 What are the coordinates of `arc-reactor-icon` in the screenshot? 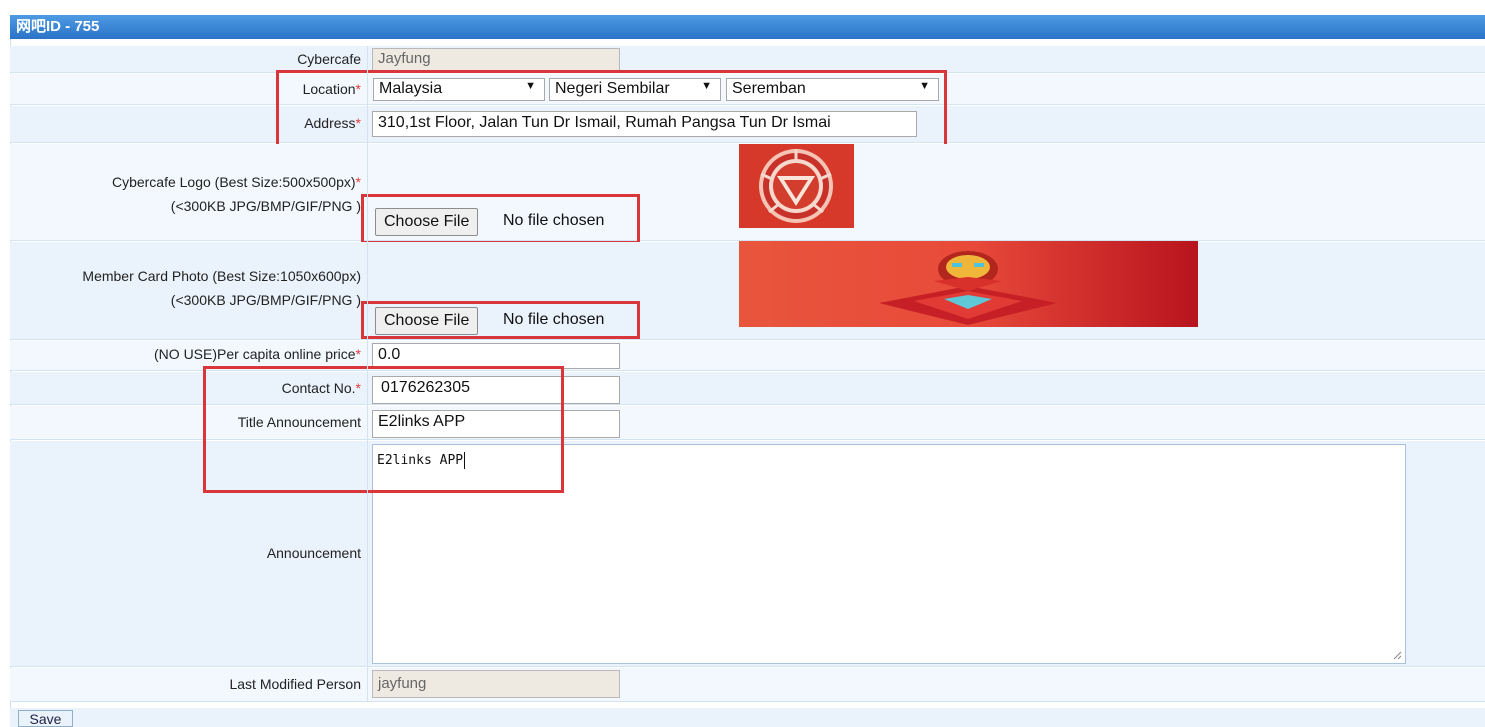 It's located at (796, 186).